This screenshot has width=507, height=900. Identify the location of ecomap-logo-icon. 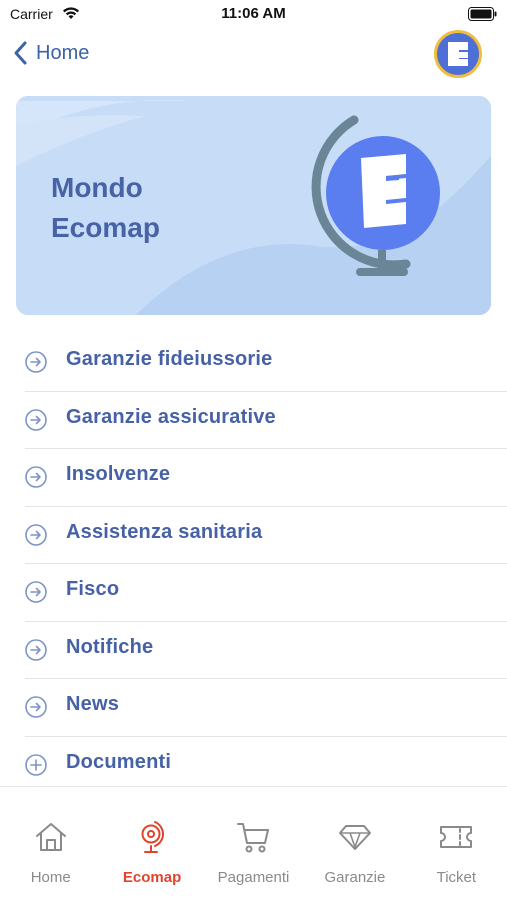
(458, 54).